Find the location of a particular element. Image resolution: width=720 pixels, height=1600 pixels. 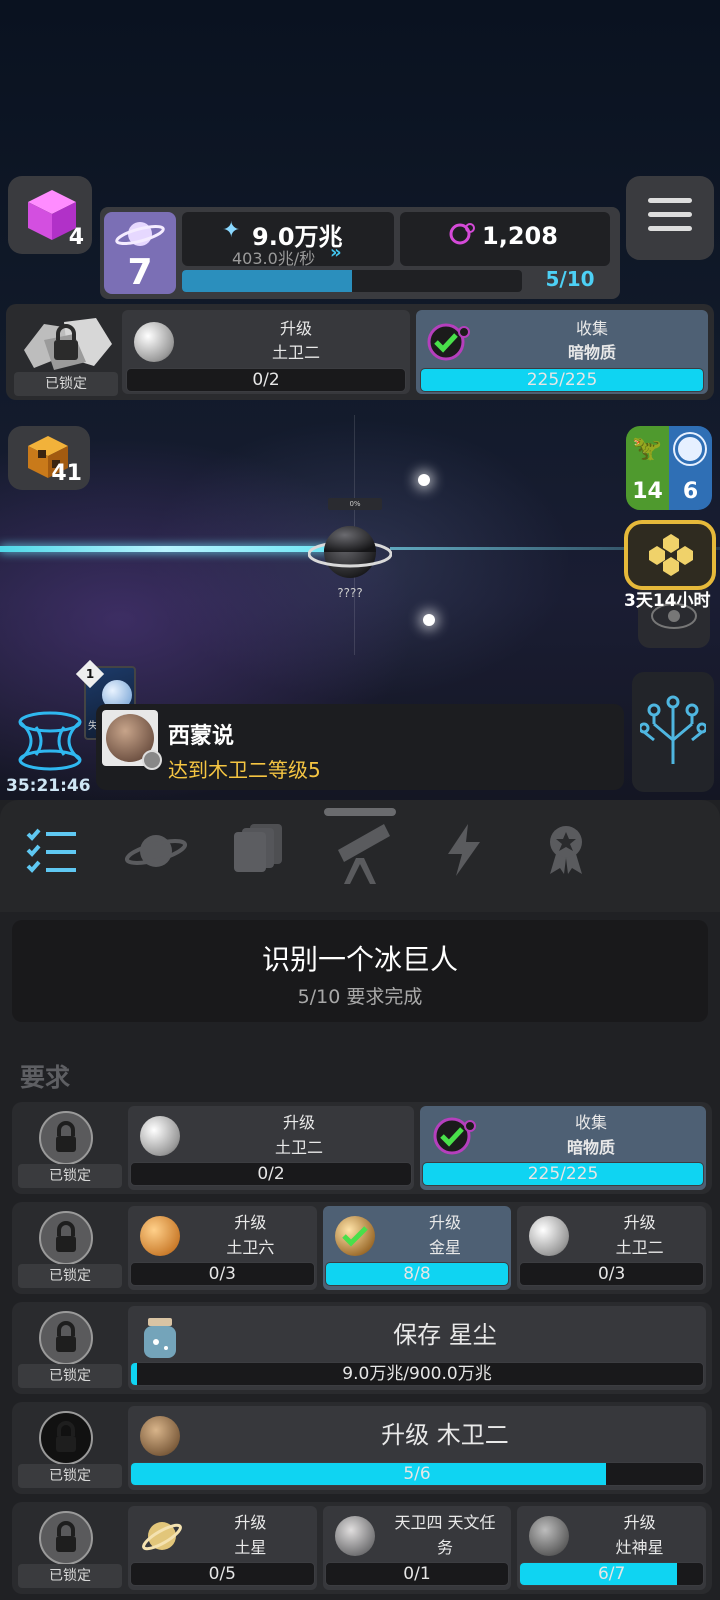

planet-icon is located at coordinates (156, 851).